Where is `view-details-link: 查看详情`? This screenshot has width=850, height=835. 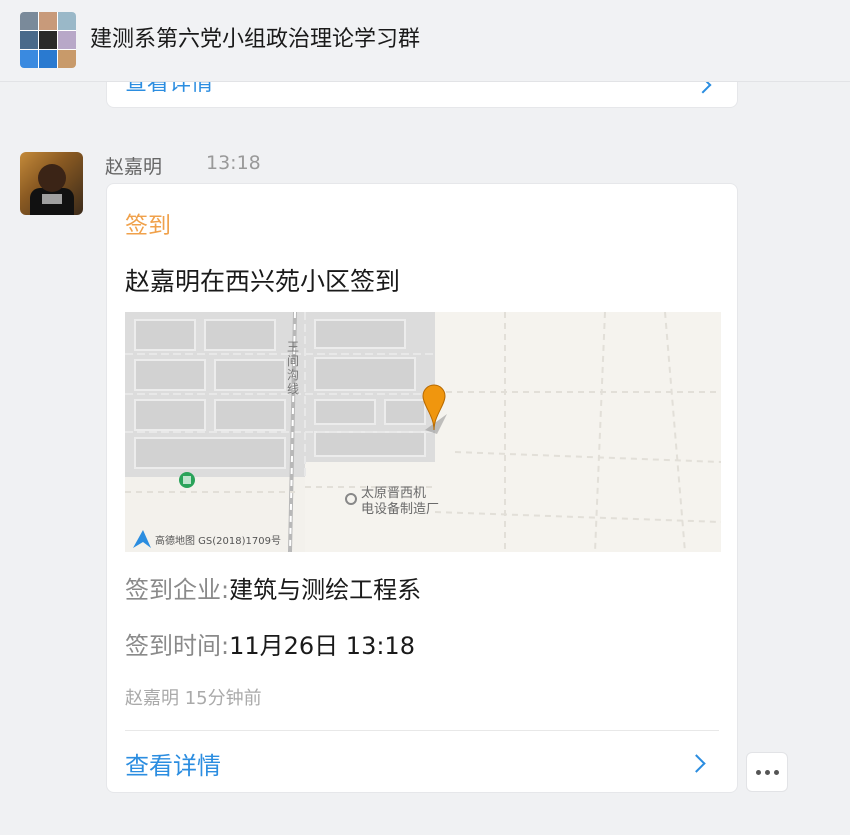 view-details-link: 查看详情 is located at coordinates (173, 763).